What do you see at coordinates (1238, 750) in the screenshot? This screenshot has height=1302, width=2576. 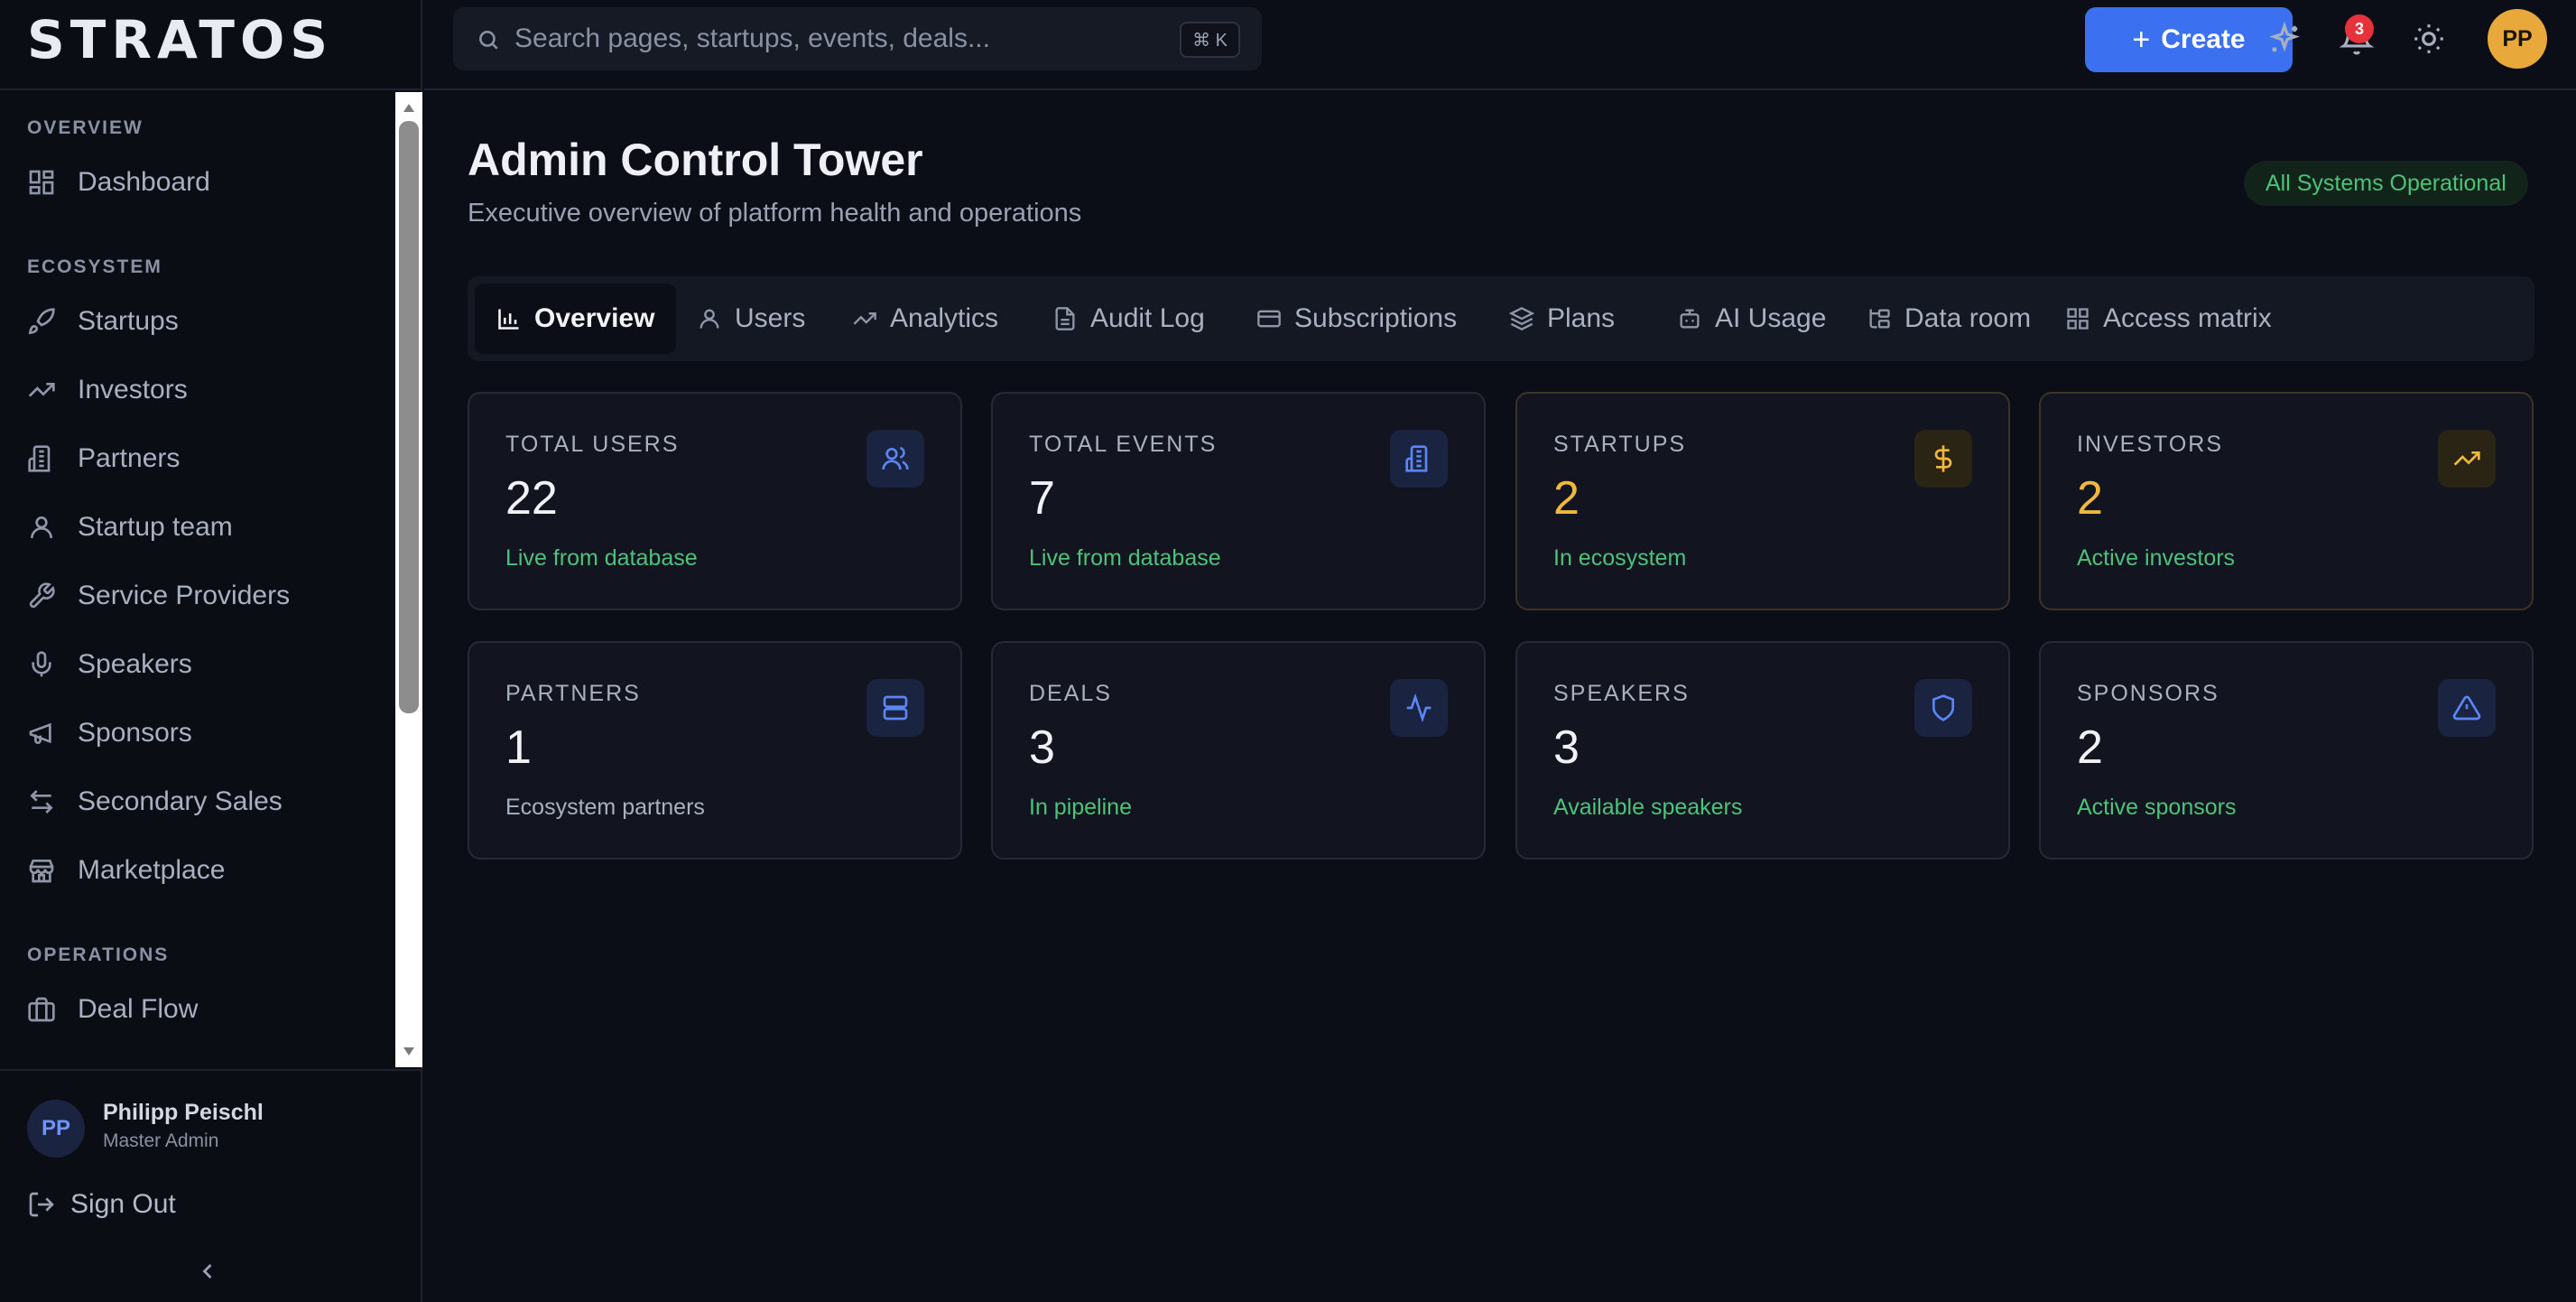 I see `stat-card-deals: DEALS 3 In pipeline` at bounding box center [1238, 750].